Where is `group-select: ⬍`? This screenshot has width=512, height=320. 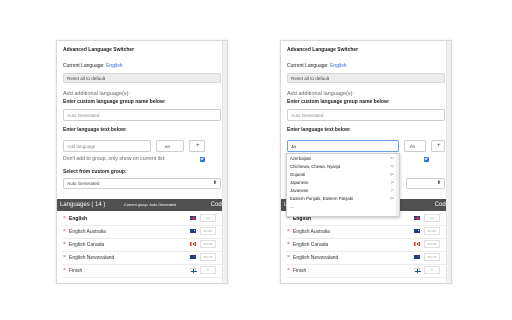 group-select: ⬍ is located at coordinates (425, 183).